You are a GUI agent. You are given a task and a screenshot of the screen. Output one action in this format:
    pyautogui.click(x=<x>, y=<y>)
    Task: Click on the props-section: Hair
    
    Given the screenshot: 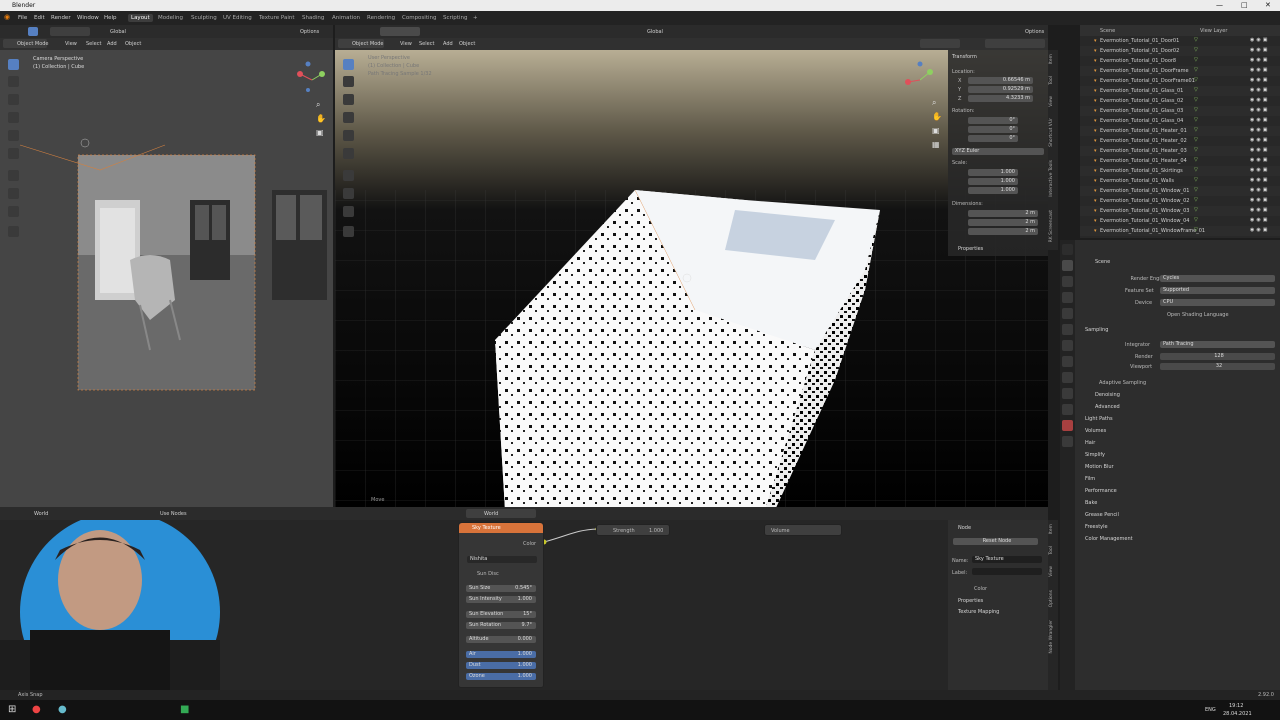 What is the action you would take?
    pyautogui.click(x=1090, y=443)
    